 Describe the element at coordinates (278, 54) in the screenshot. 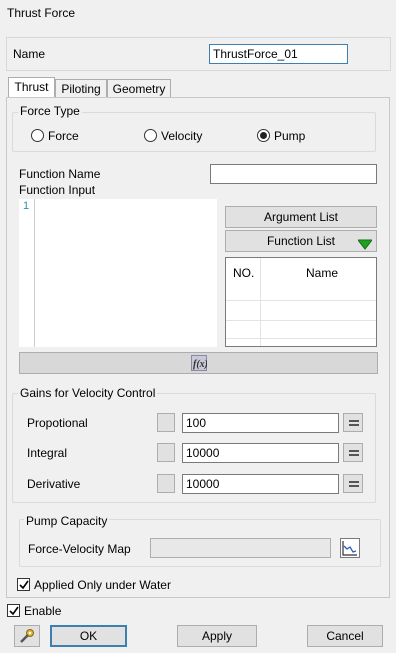

I see `name-input: ThrustForce_01` at that location.